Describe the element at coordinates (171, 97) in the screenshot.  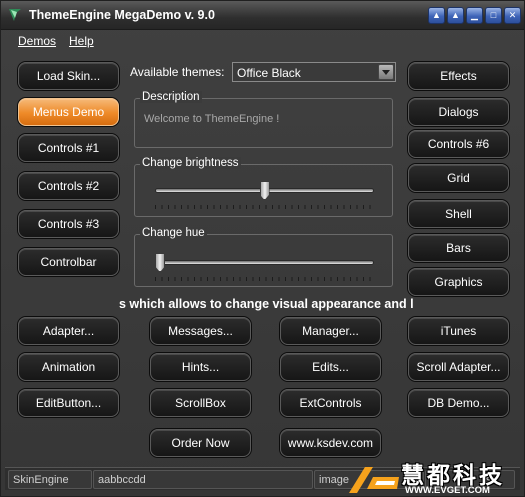
I see `description-title: Description` at that location.